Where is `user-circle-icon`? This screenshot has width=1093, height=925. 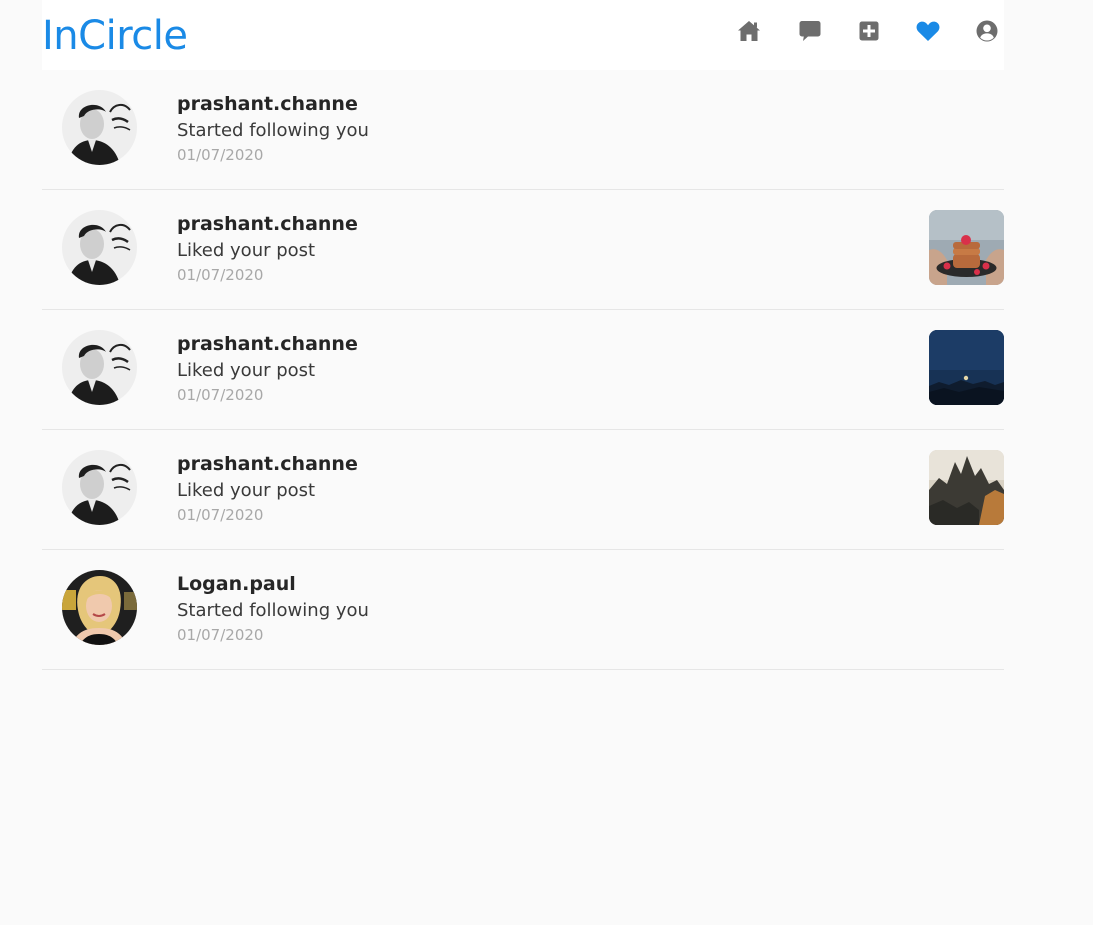
user-circle-icon is located at coordinates (987, 31).